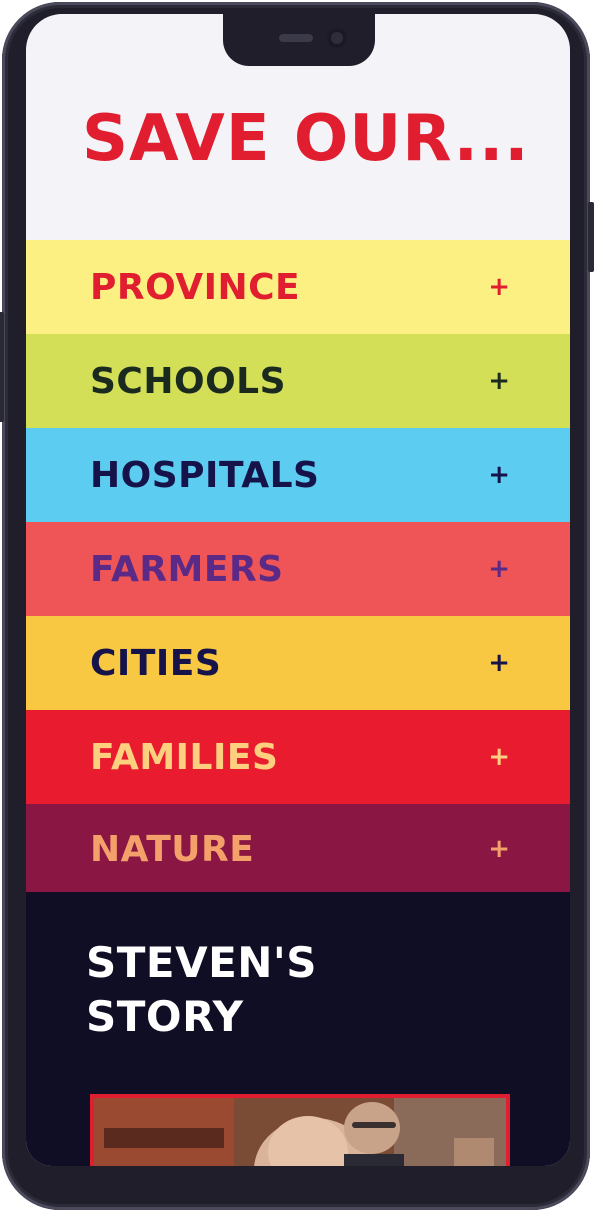 Image resolution: width=594 pixels, height=1214 pixels. What do you see at coordinates (298, 663) in the screenshot?
I see `menu-item-cities: CITIES +` at bounding box center [298, 663].